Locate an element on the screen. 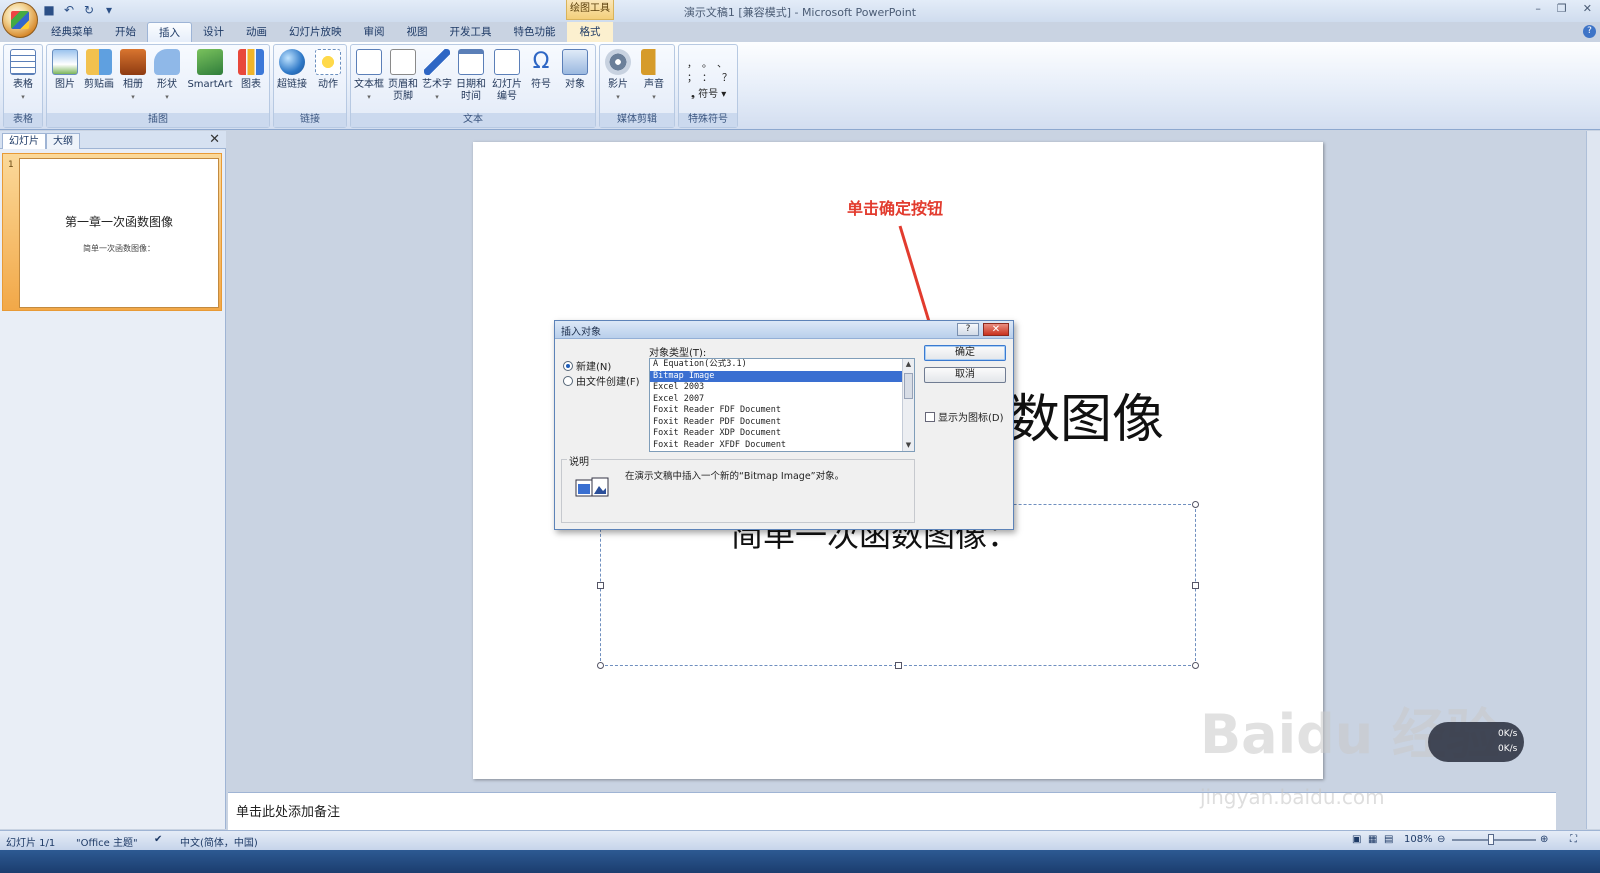 The image size is (1600, 873). hyperlink-button: 超链接 is located at coordinates (292, 70).